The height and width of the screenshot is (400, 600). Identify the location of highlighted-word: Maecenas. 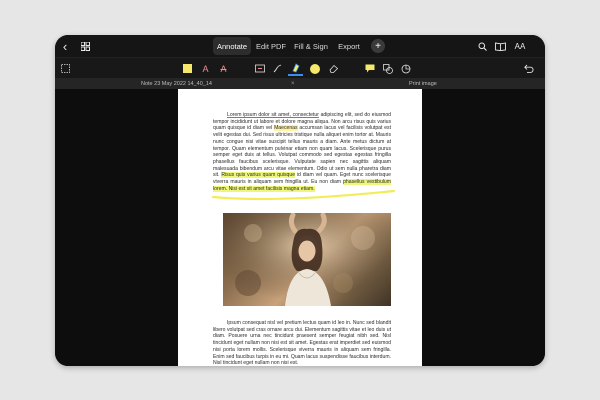
(286, 128).